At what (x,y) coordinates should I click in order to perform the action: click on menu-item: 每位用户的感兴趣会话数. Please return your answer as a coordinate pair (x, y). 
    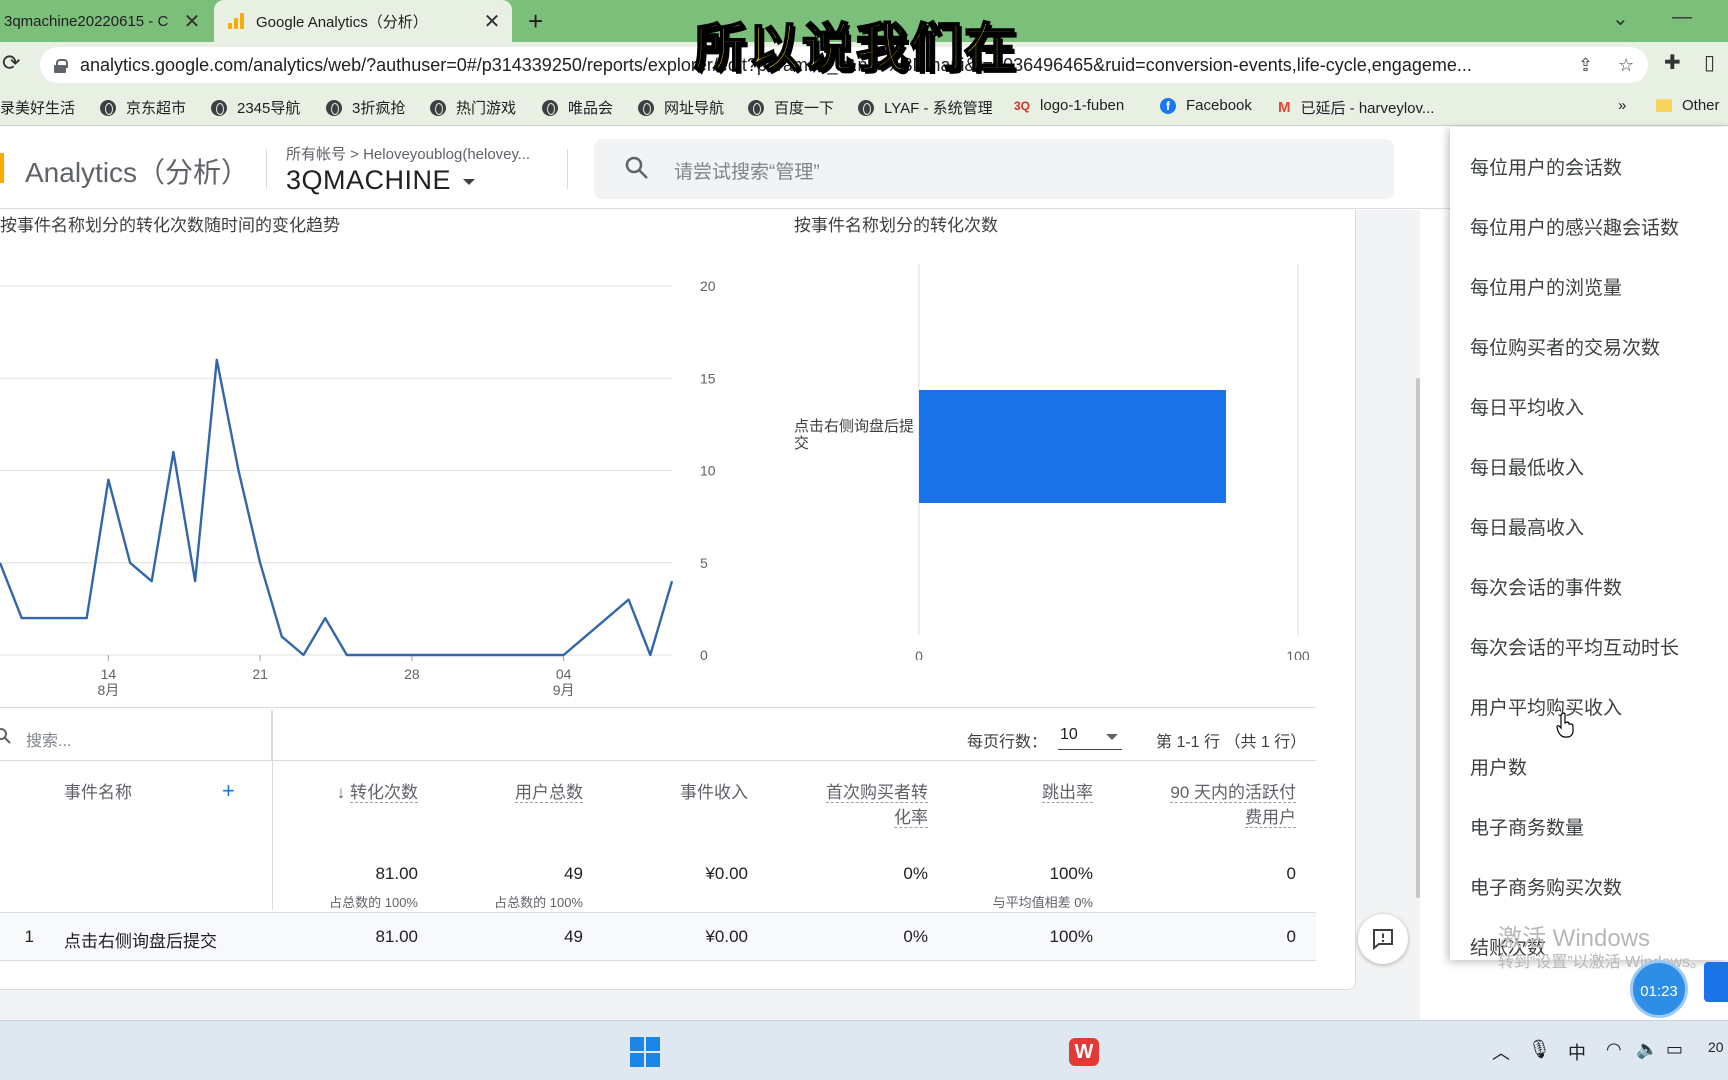
    Looking at the image, I should click on (1574, 226).